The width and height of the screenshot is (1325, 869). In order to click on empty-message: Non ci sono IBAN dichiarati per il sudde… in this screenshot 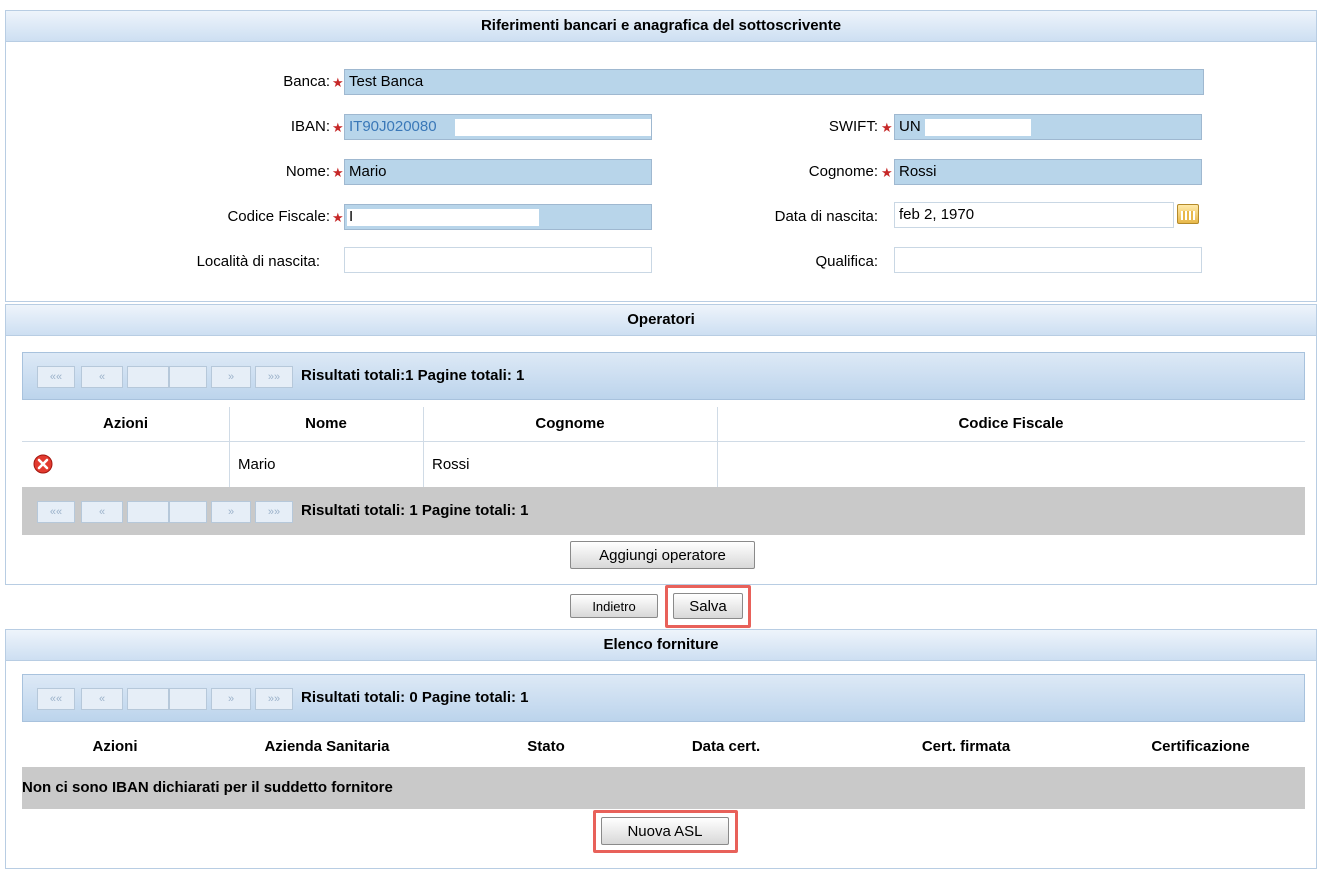, I will do `click(207, 787)`.